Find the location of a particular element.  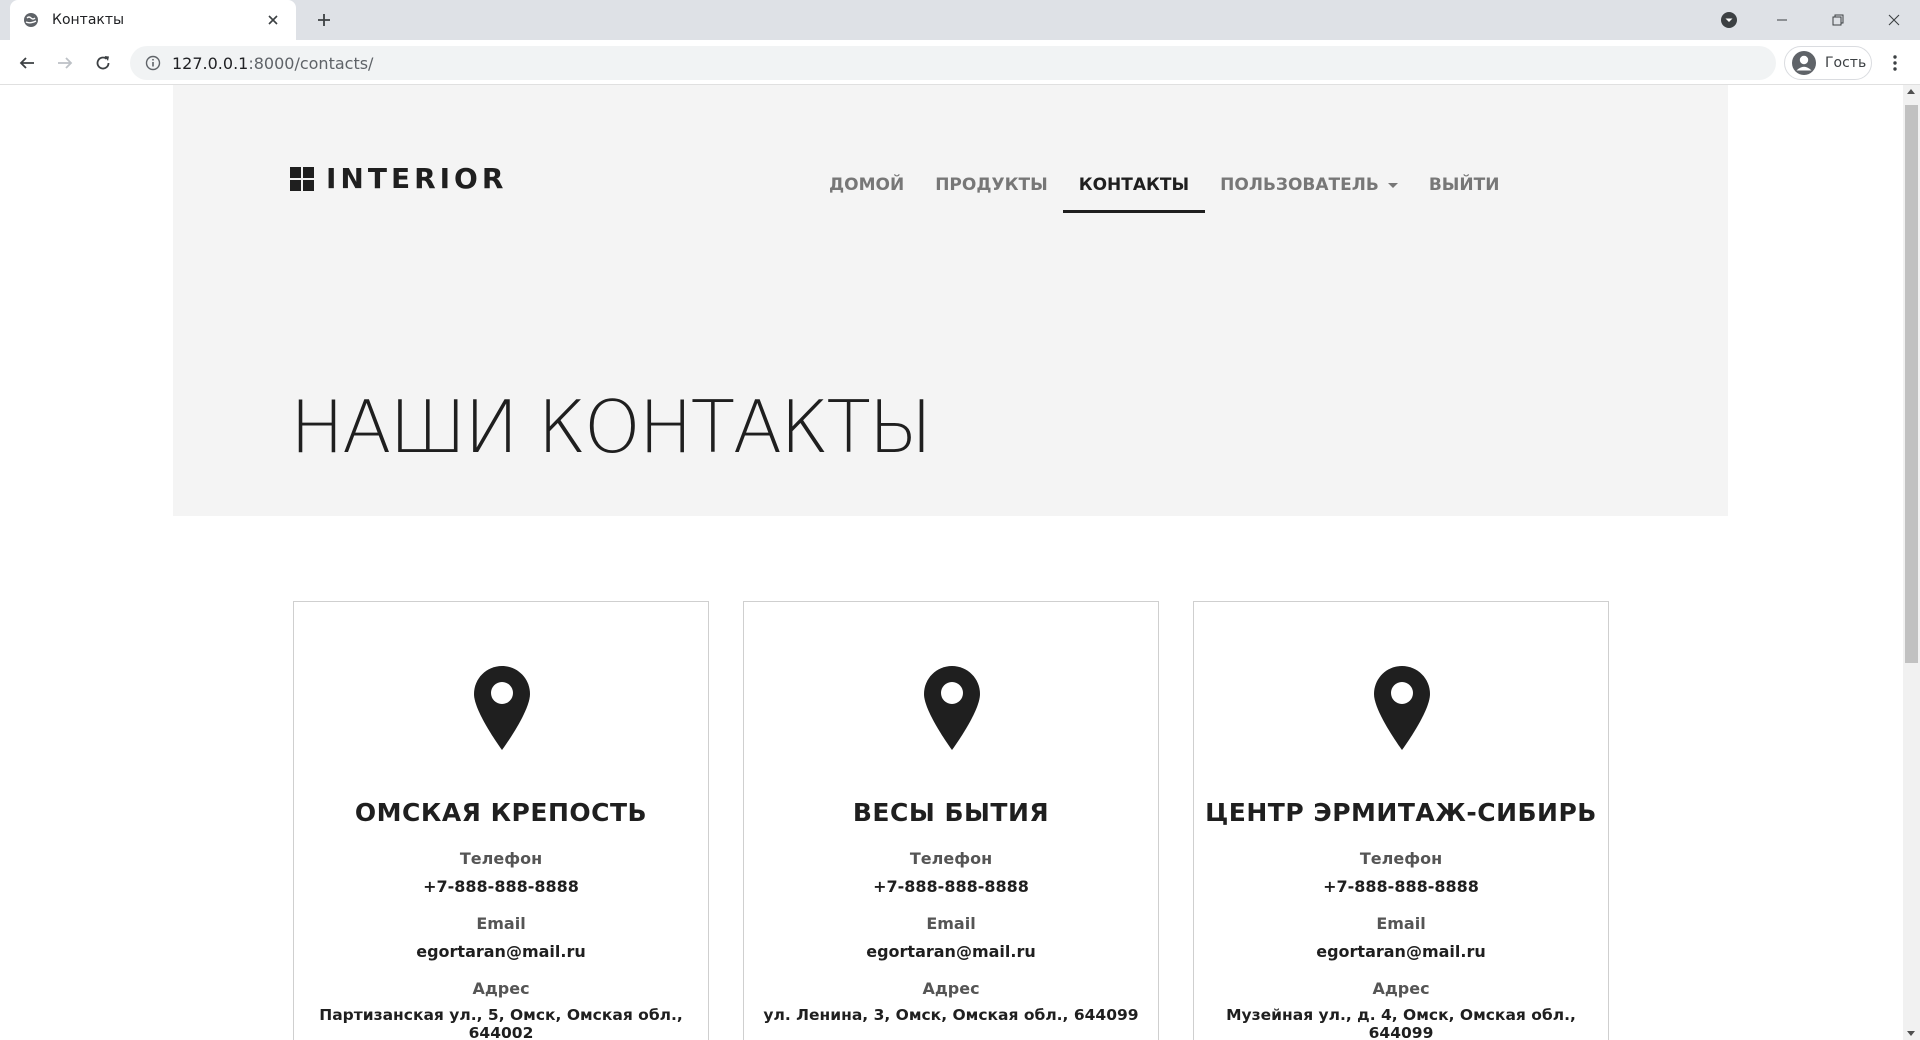

browser-toolbar: 127.0.0.1:8000/contacts/ Гость is located at coordinates (960, 62).